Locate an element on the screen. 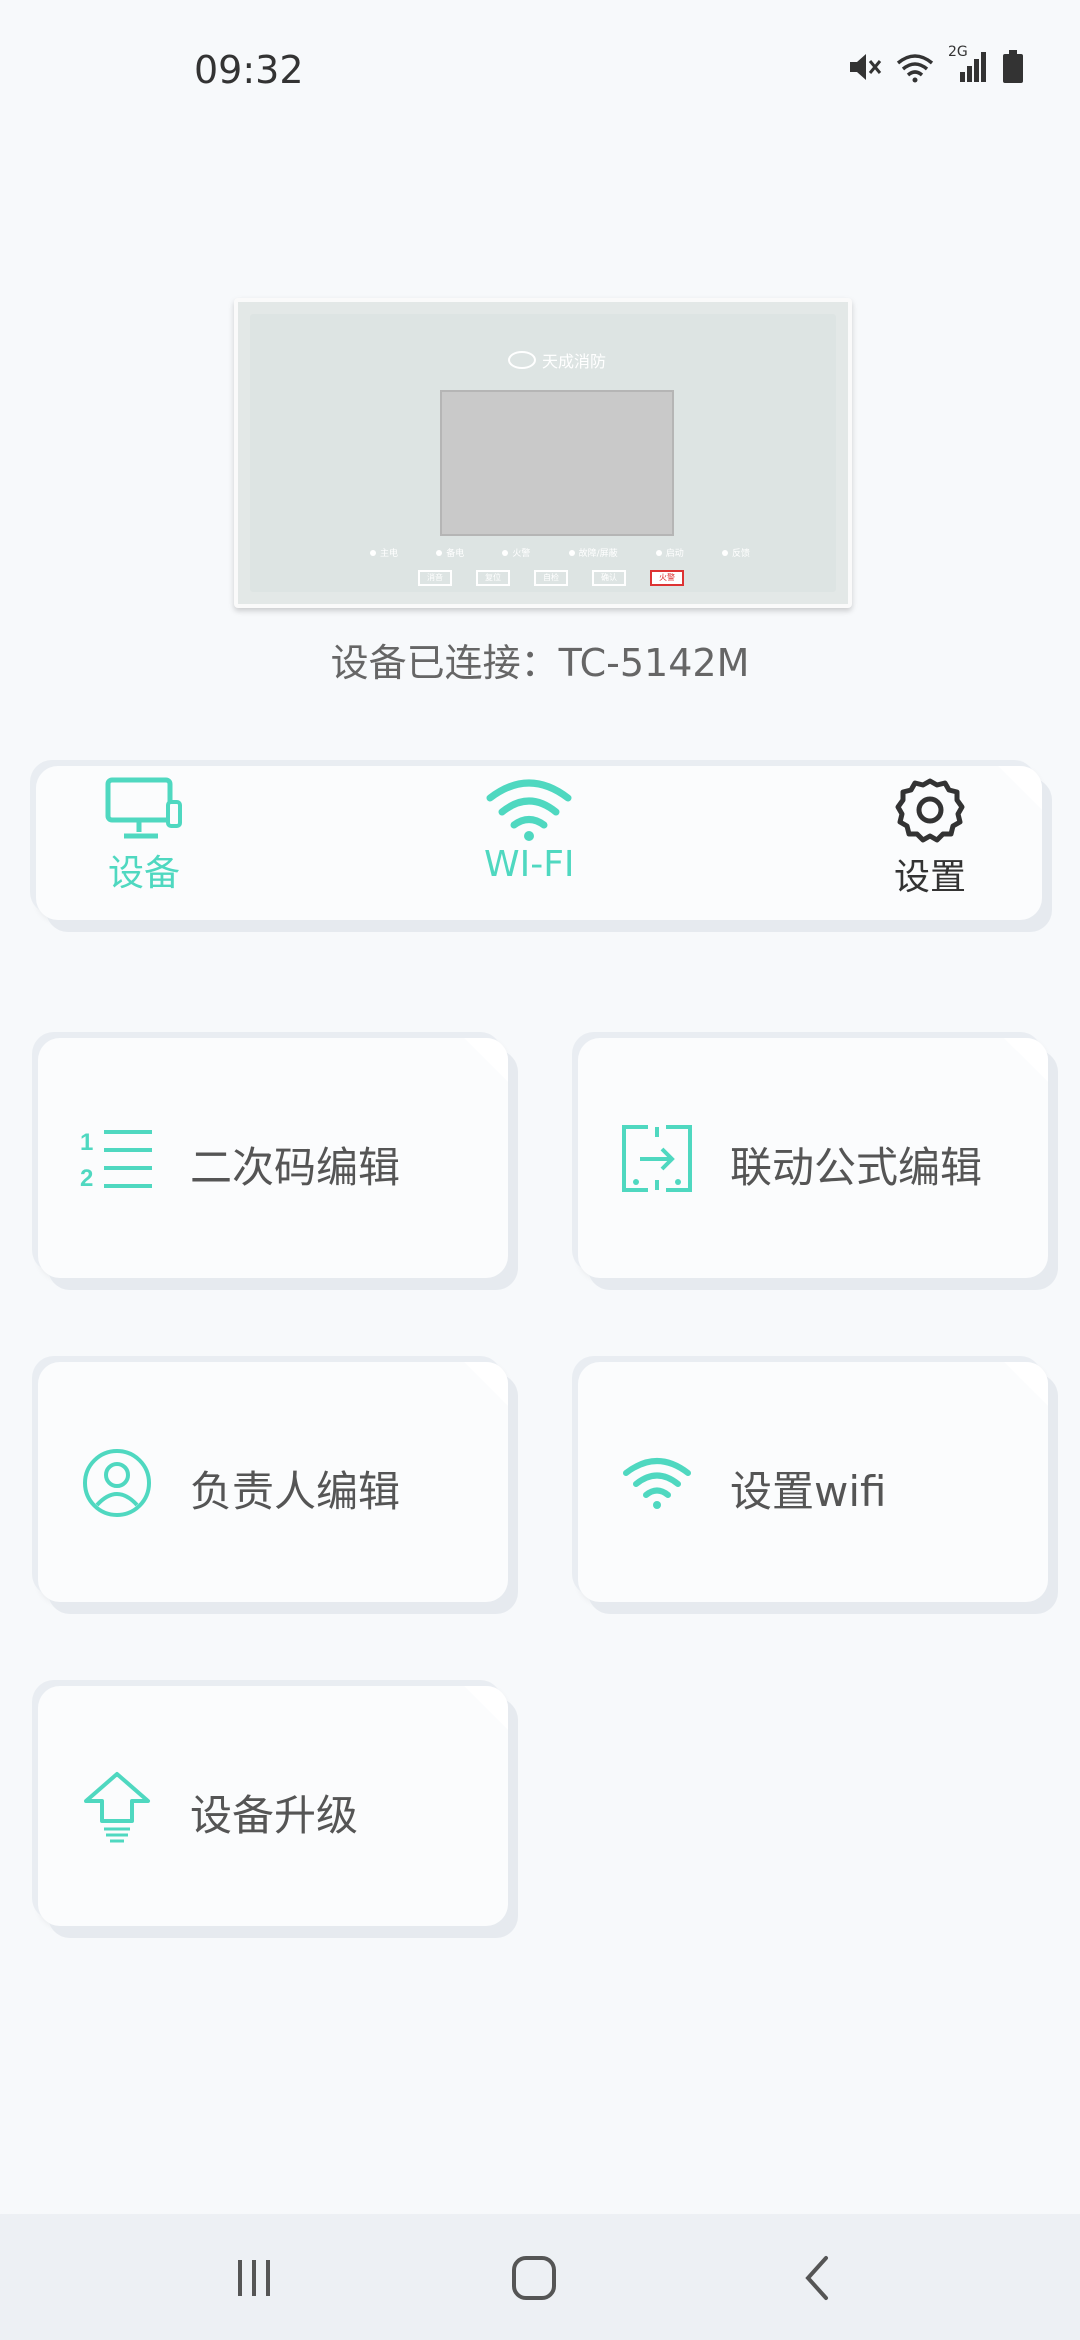  device-screen is located at coordinates (557, 463).